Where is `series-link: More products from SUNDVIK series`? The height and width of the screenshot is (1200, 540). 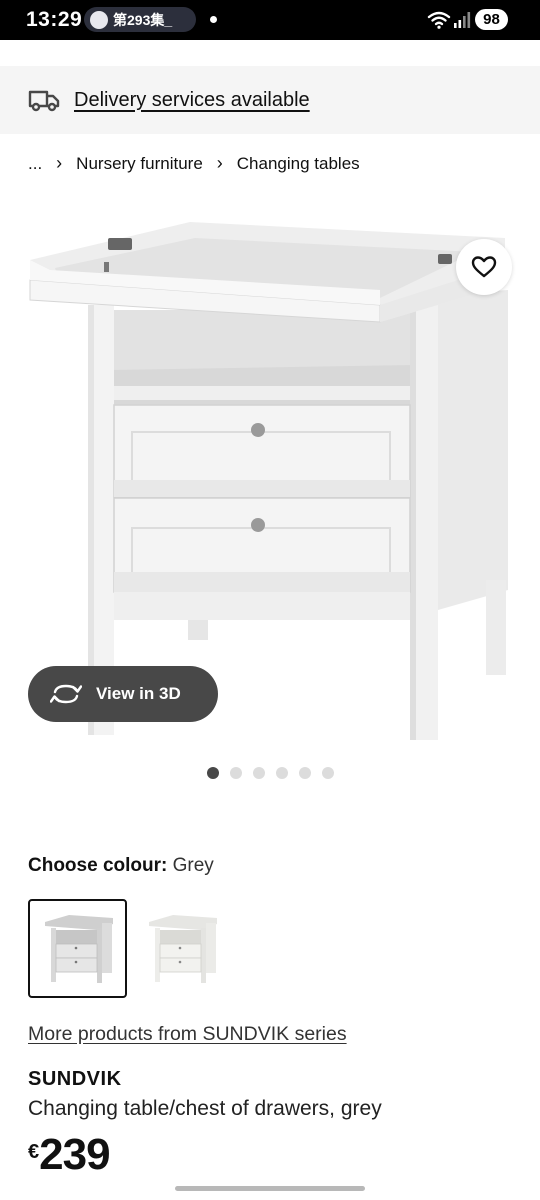 series-link: More products from SUNDVIK series is located at coordinates (187, 1034).